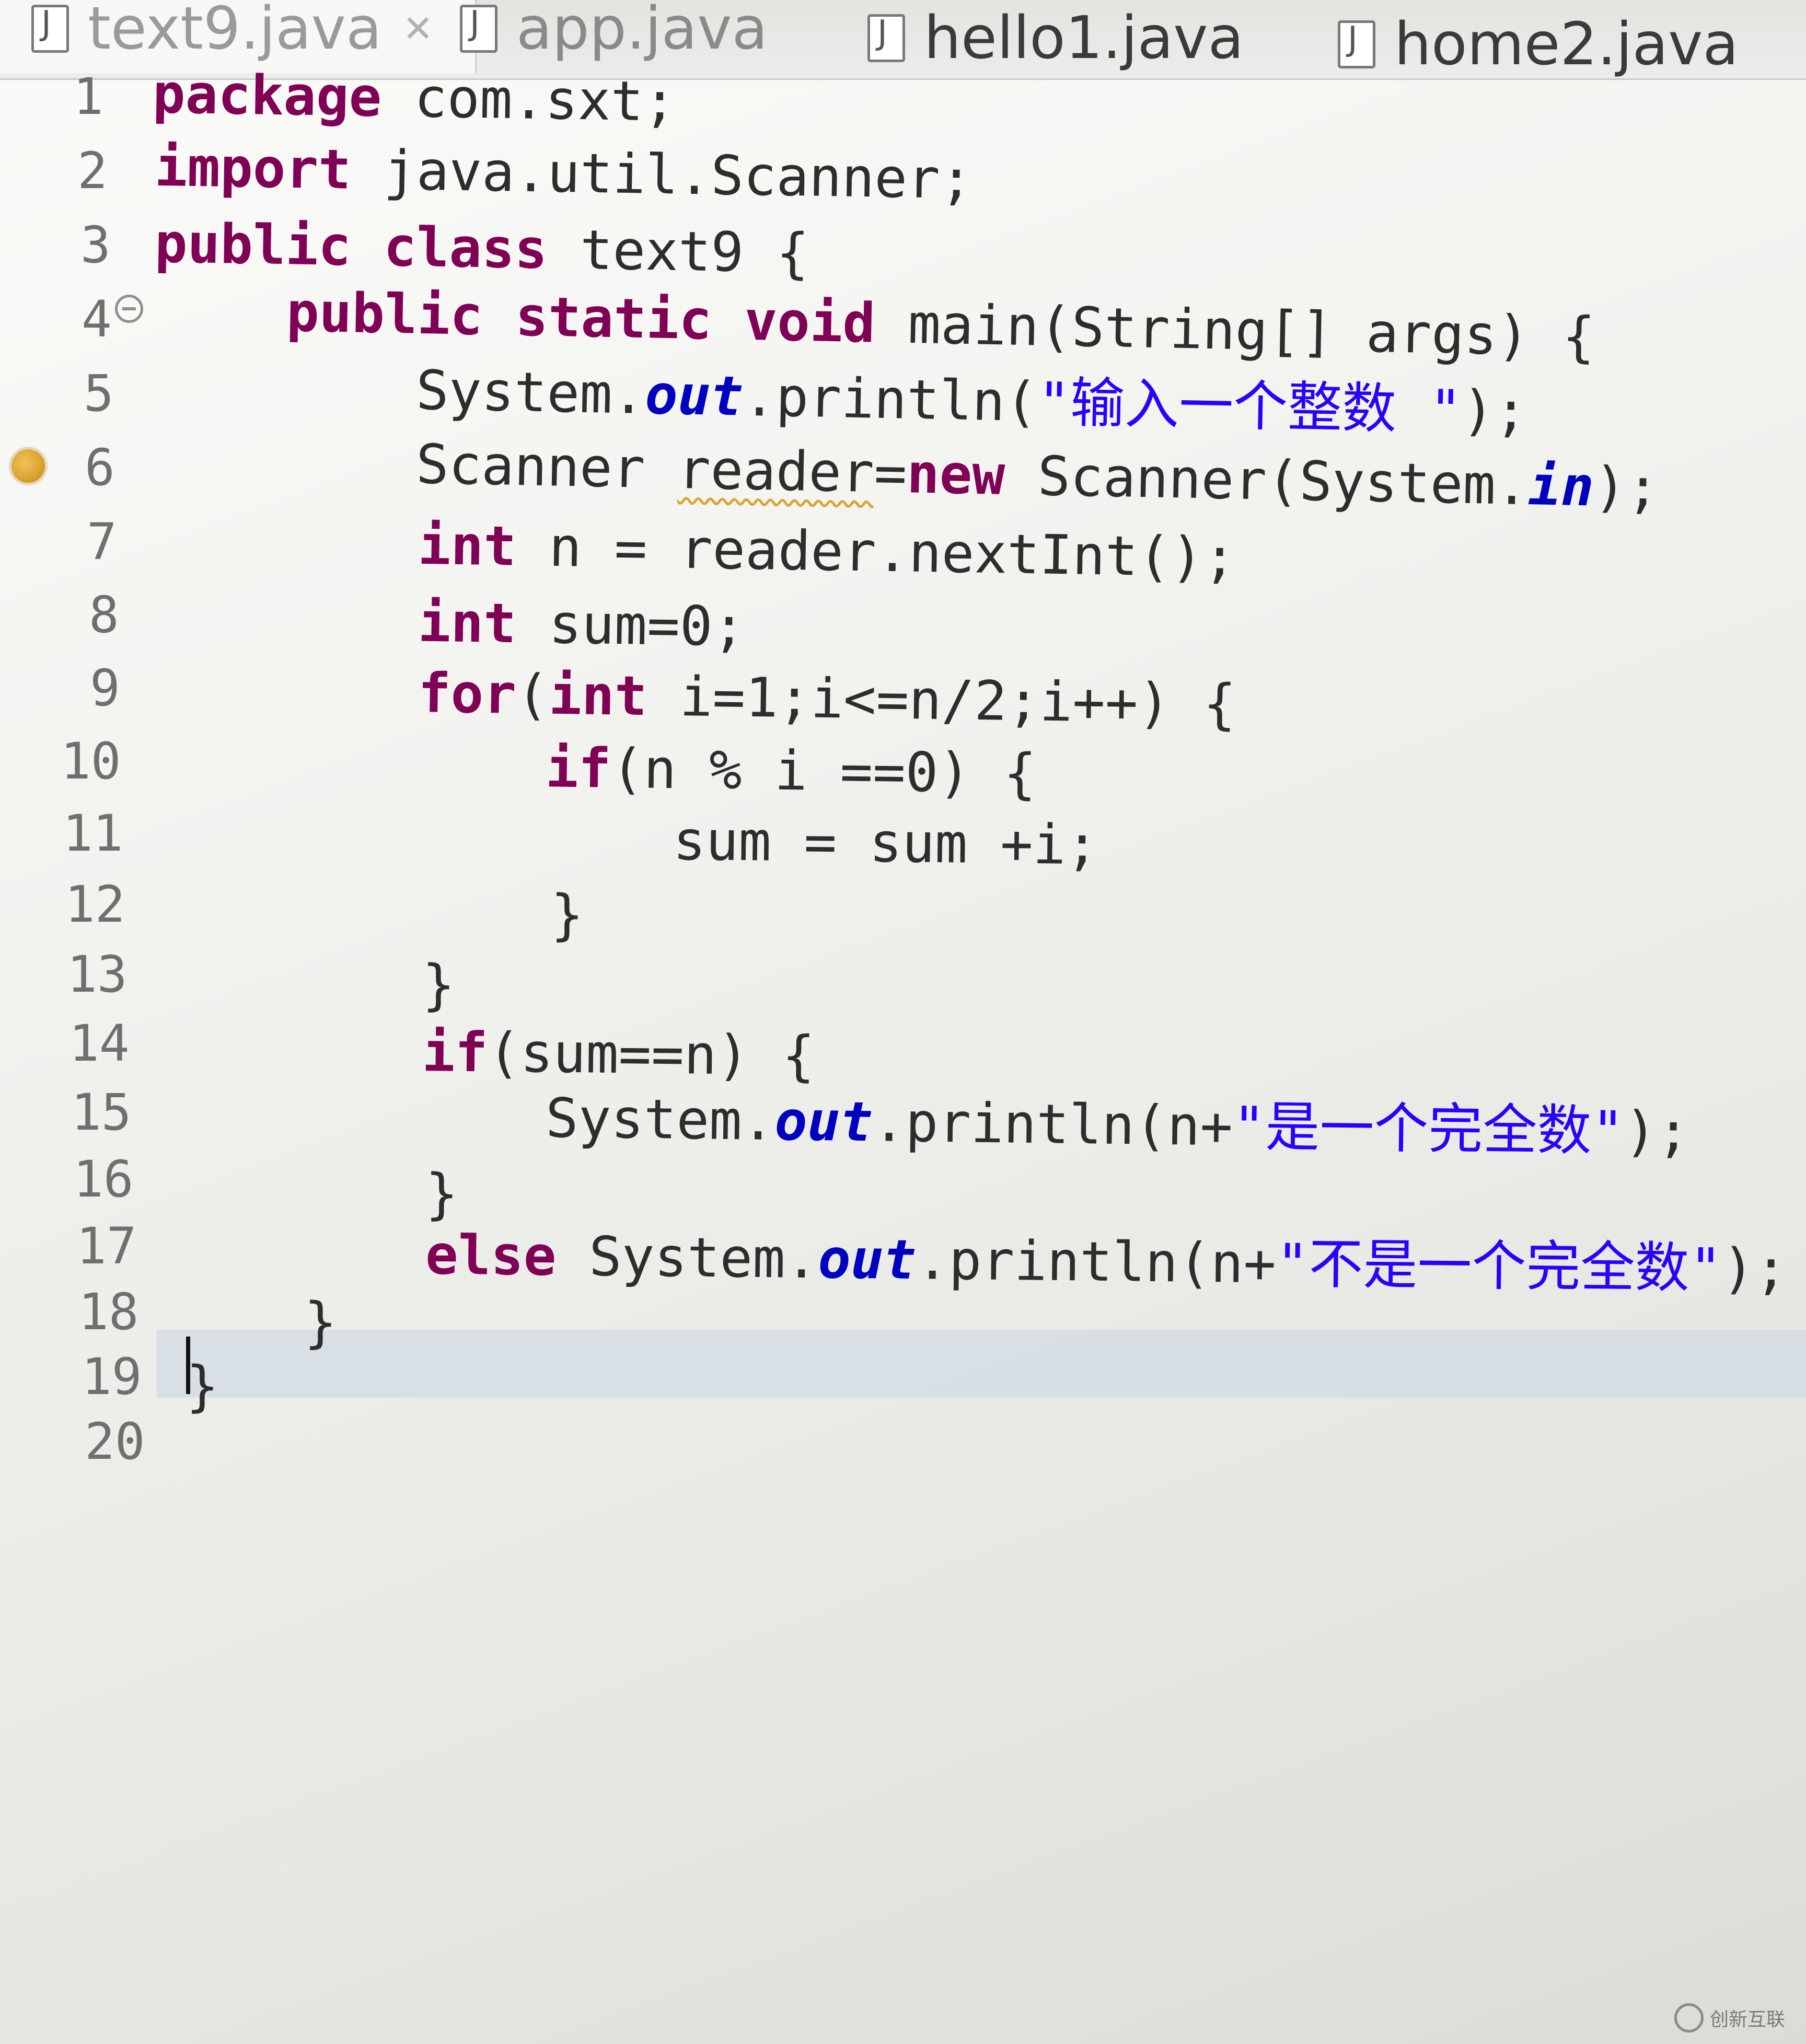 The height and width of the screenshot is (2044, 1806). I want to click on code-line-11: sum = sum +i;, so click(885, 843).